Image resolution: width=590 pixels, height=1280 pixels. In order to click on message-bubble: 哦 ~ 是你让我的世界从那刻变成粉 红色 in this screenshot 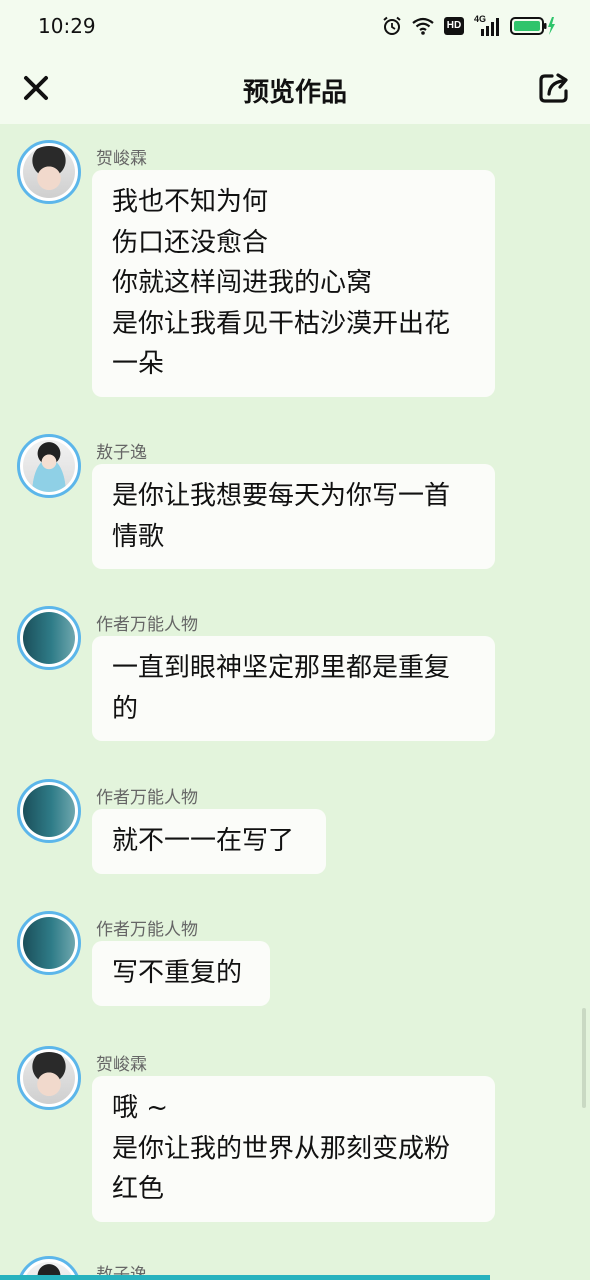, I will do `click(293, 1149)`.